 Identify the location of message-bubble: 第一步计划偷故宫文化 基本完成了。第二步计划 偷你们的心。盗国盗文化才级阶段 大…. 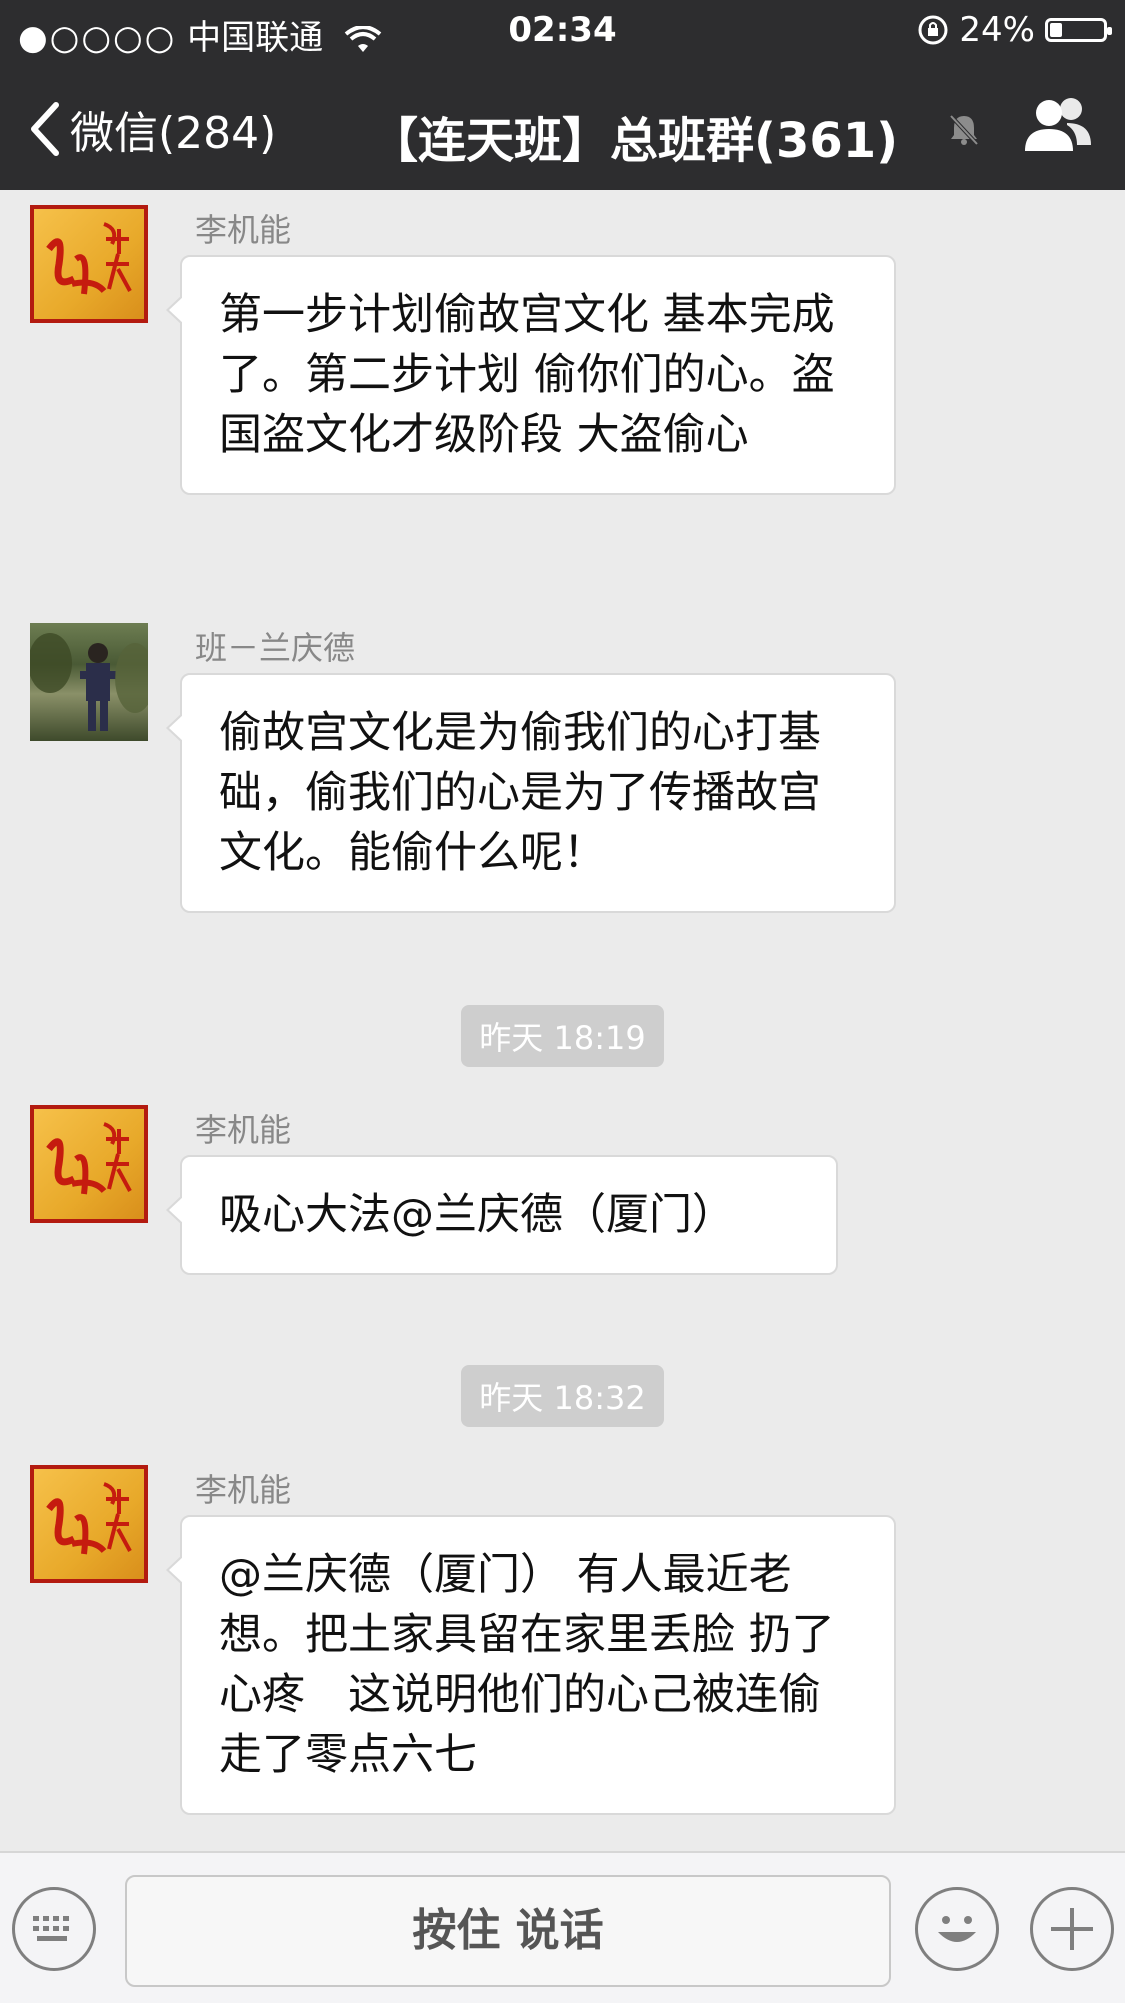
(531, 375).